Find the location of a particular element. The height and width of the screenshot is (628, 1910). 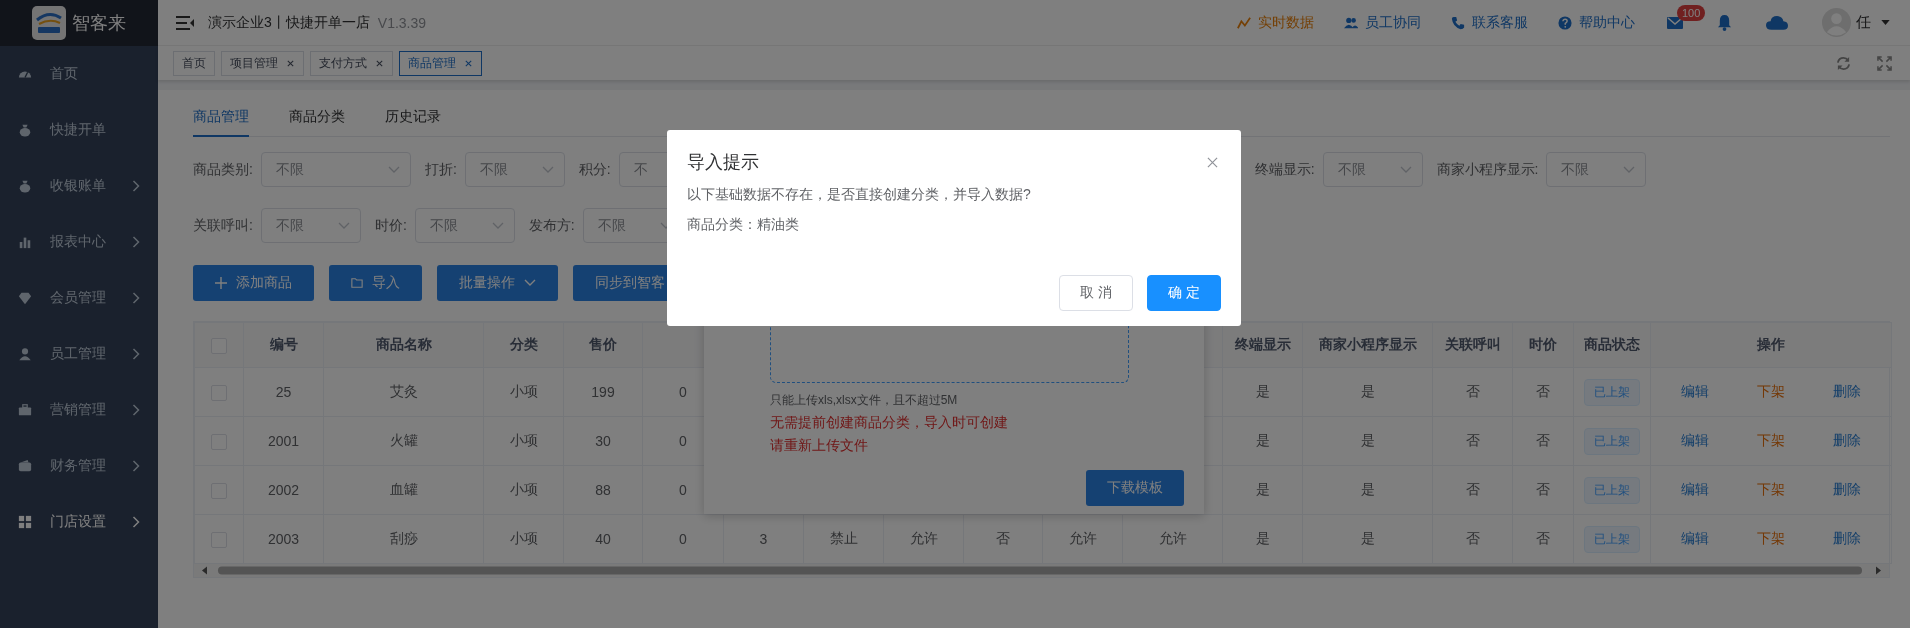

page-tab: 支付方式 is located at coordinates (351, 63).